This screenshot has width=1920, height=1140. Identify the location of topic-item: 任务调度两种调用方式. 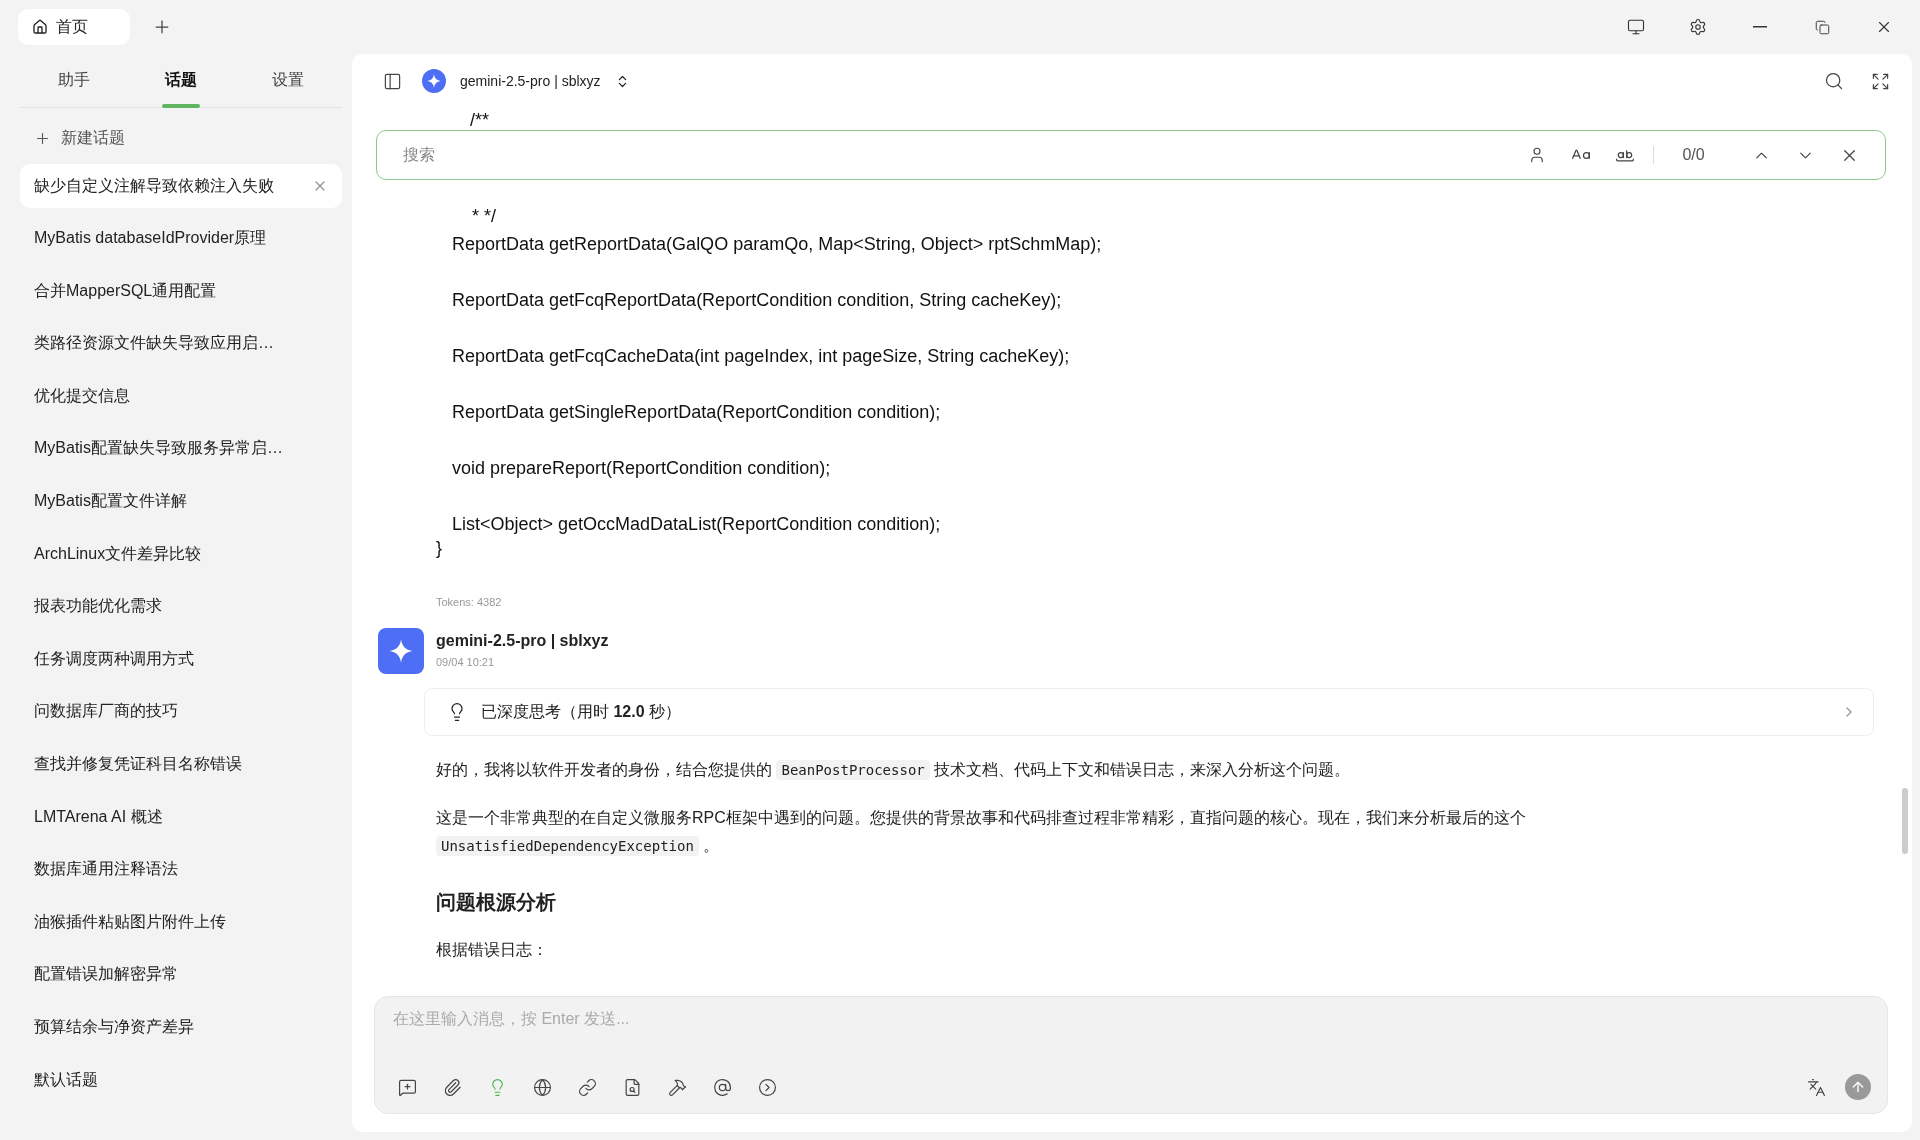
(181, 659).